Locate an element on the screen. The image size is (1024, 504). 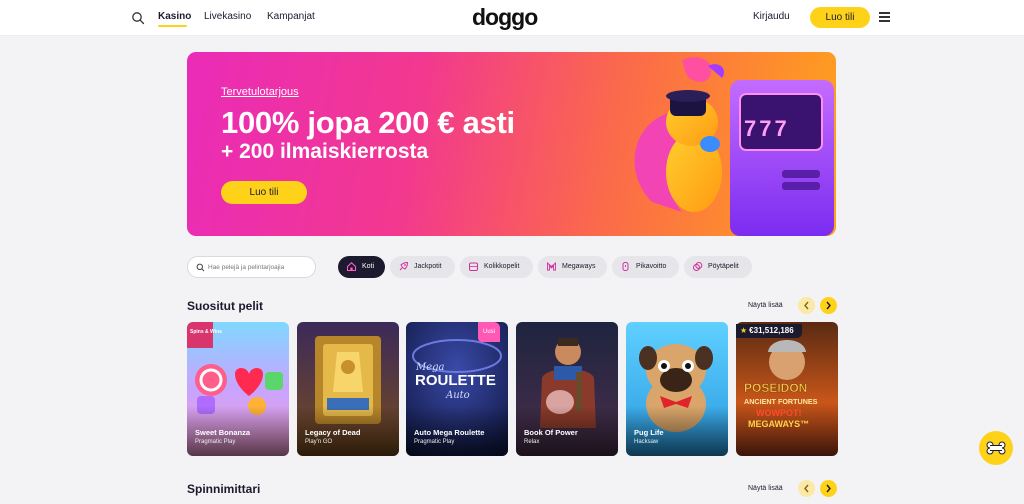
offer-kicker: Tervetulotarjous is located at coordinates (260, 92).